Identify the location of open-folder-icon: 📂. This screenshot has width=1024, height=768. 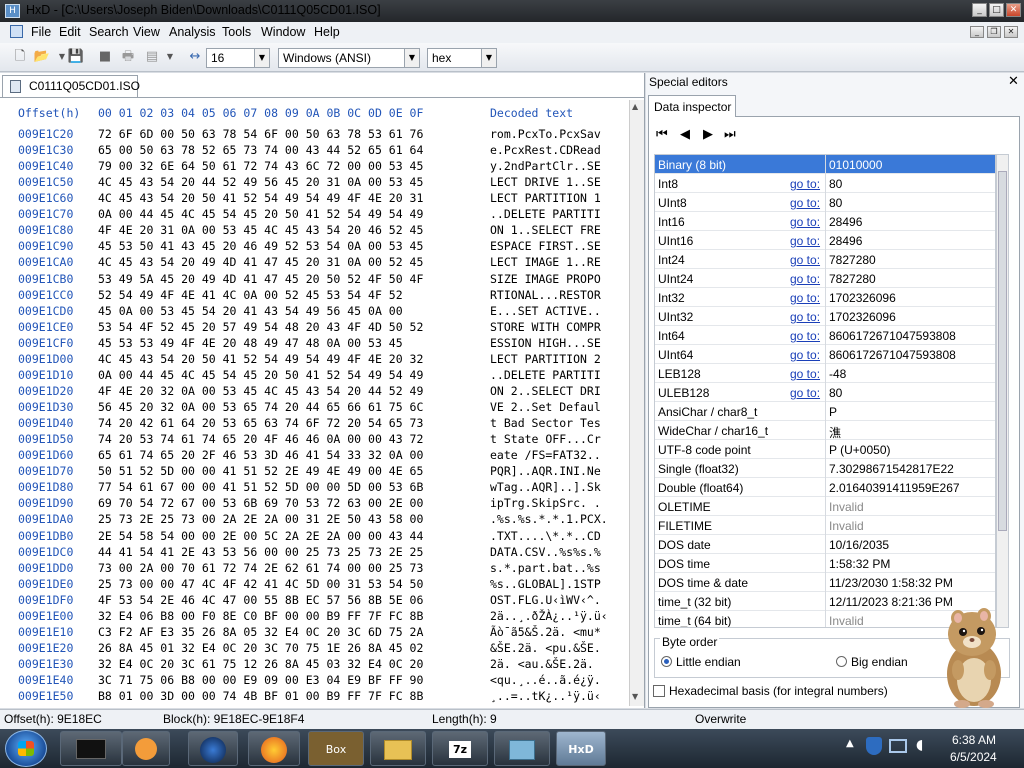
(42, 57).